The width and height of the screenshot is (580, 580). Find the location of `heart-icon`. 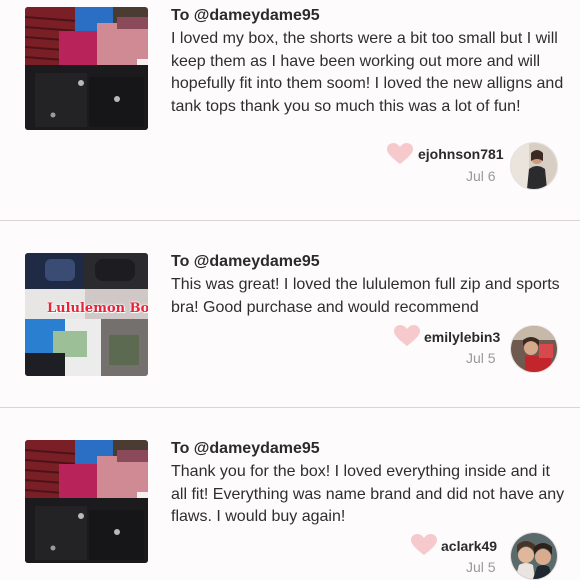

heart-icon is located at coordinates (424, 545).